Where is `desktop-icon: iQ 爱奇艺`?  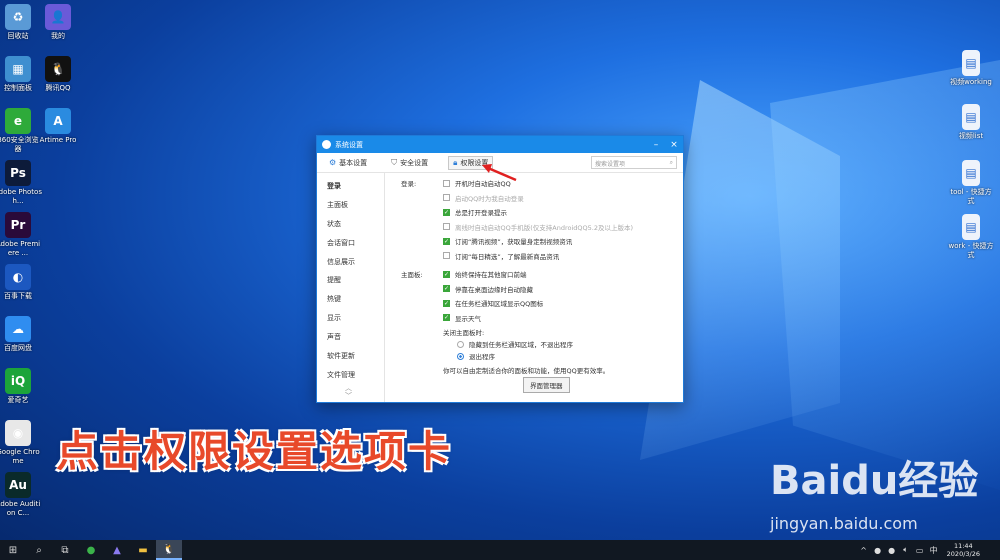
desktop-icon: iQ 爱奇艺 is located at coordinates (21, 386).